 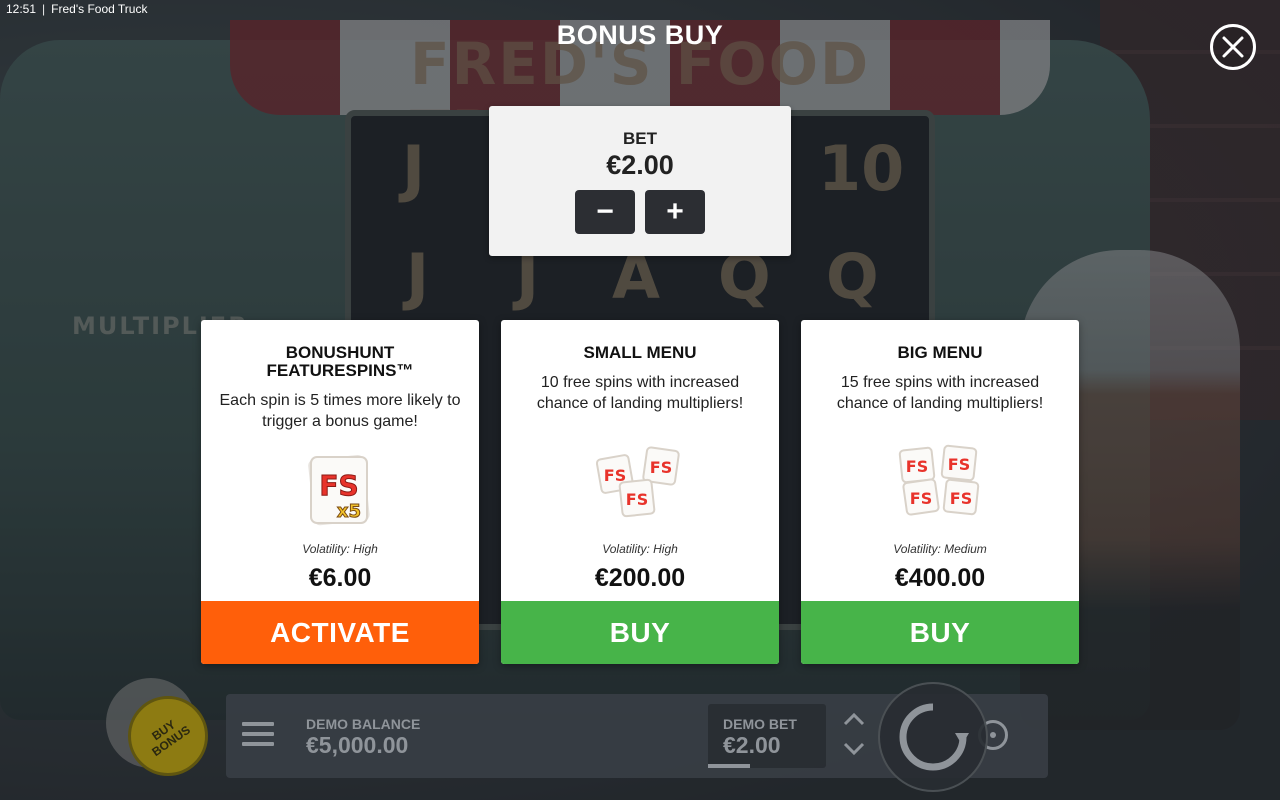 What do you see at coordinates (640, 35) in the screenshot?
I see `modal-title: BONUS BUY` at bounding box center [640, 35].